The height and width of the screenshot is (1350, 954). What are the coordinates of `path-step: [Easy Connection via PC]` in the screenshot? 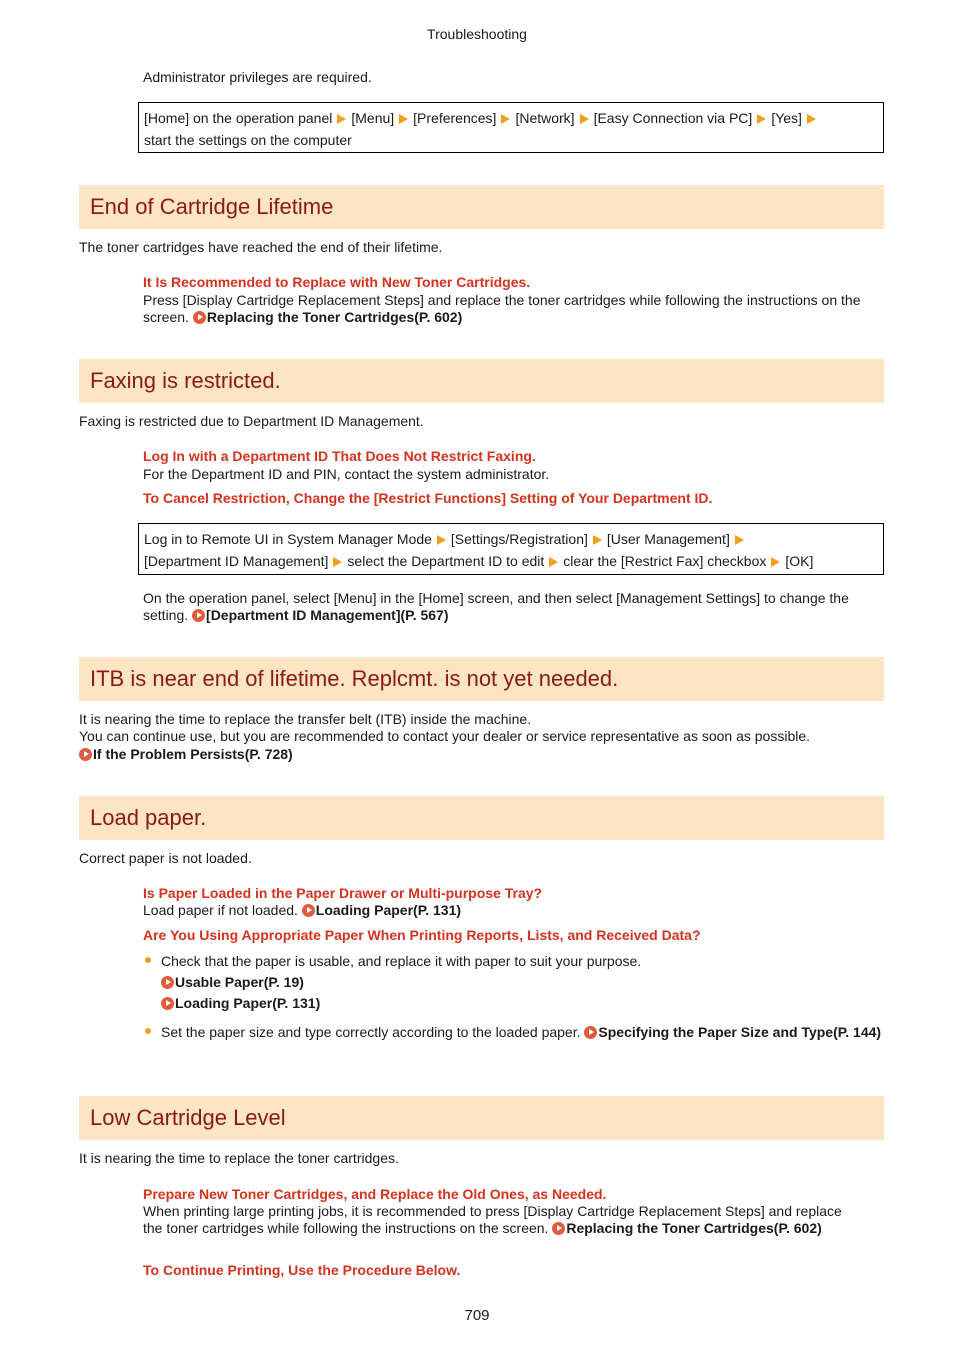 It's located at (673, 118).